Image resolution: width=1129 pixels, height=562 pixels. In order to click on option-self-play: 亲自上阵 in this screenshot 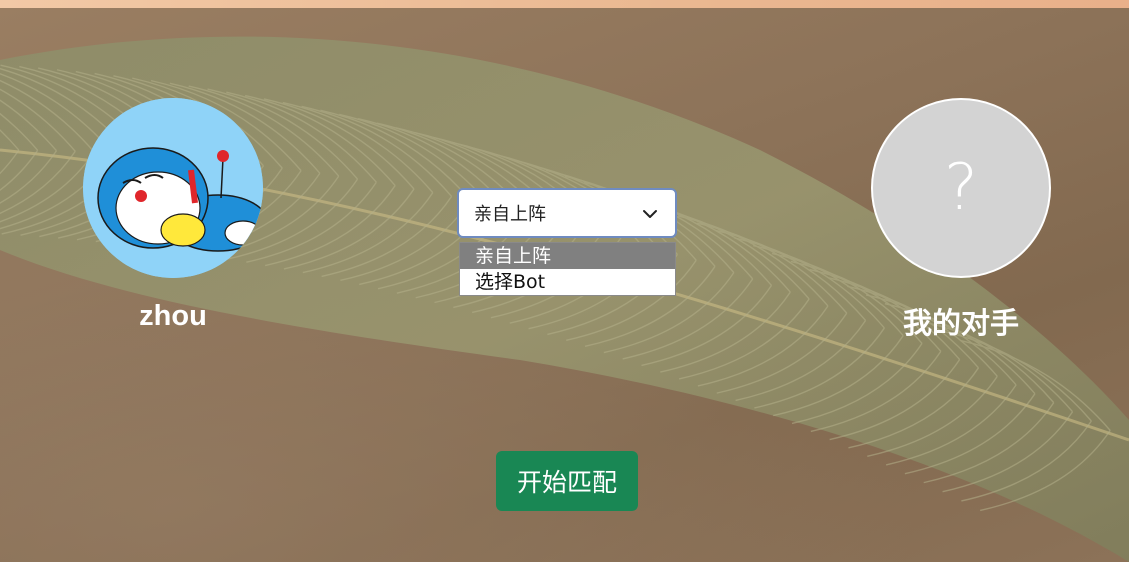, I will do `click(567, 256)`.